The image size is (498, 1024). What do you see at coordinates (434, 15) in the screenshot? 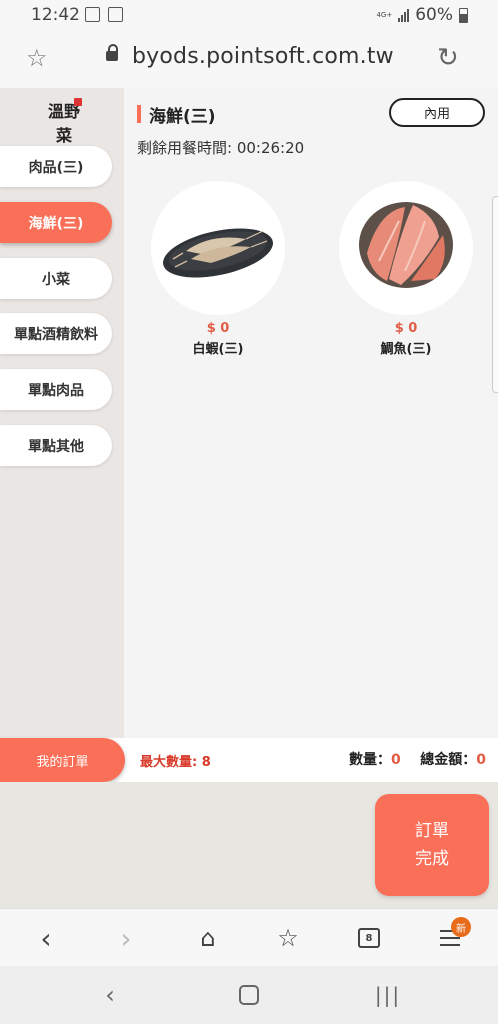
I see `battery-percent: 60%` at bounding box center [434, 15].